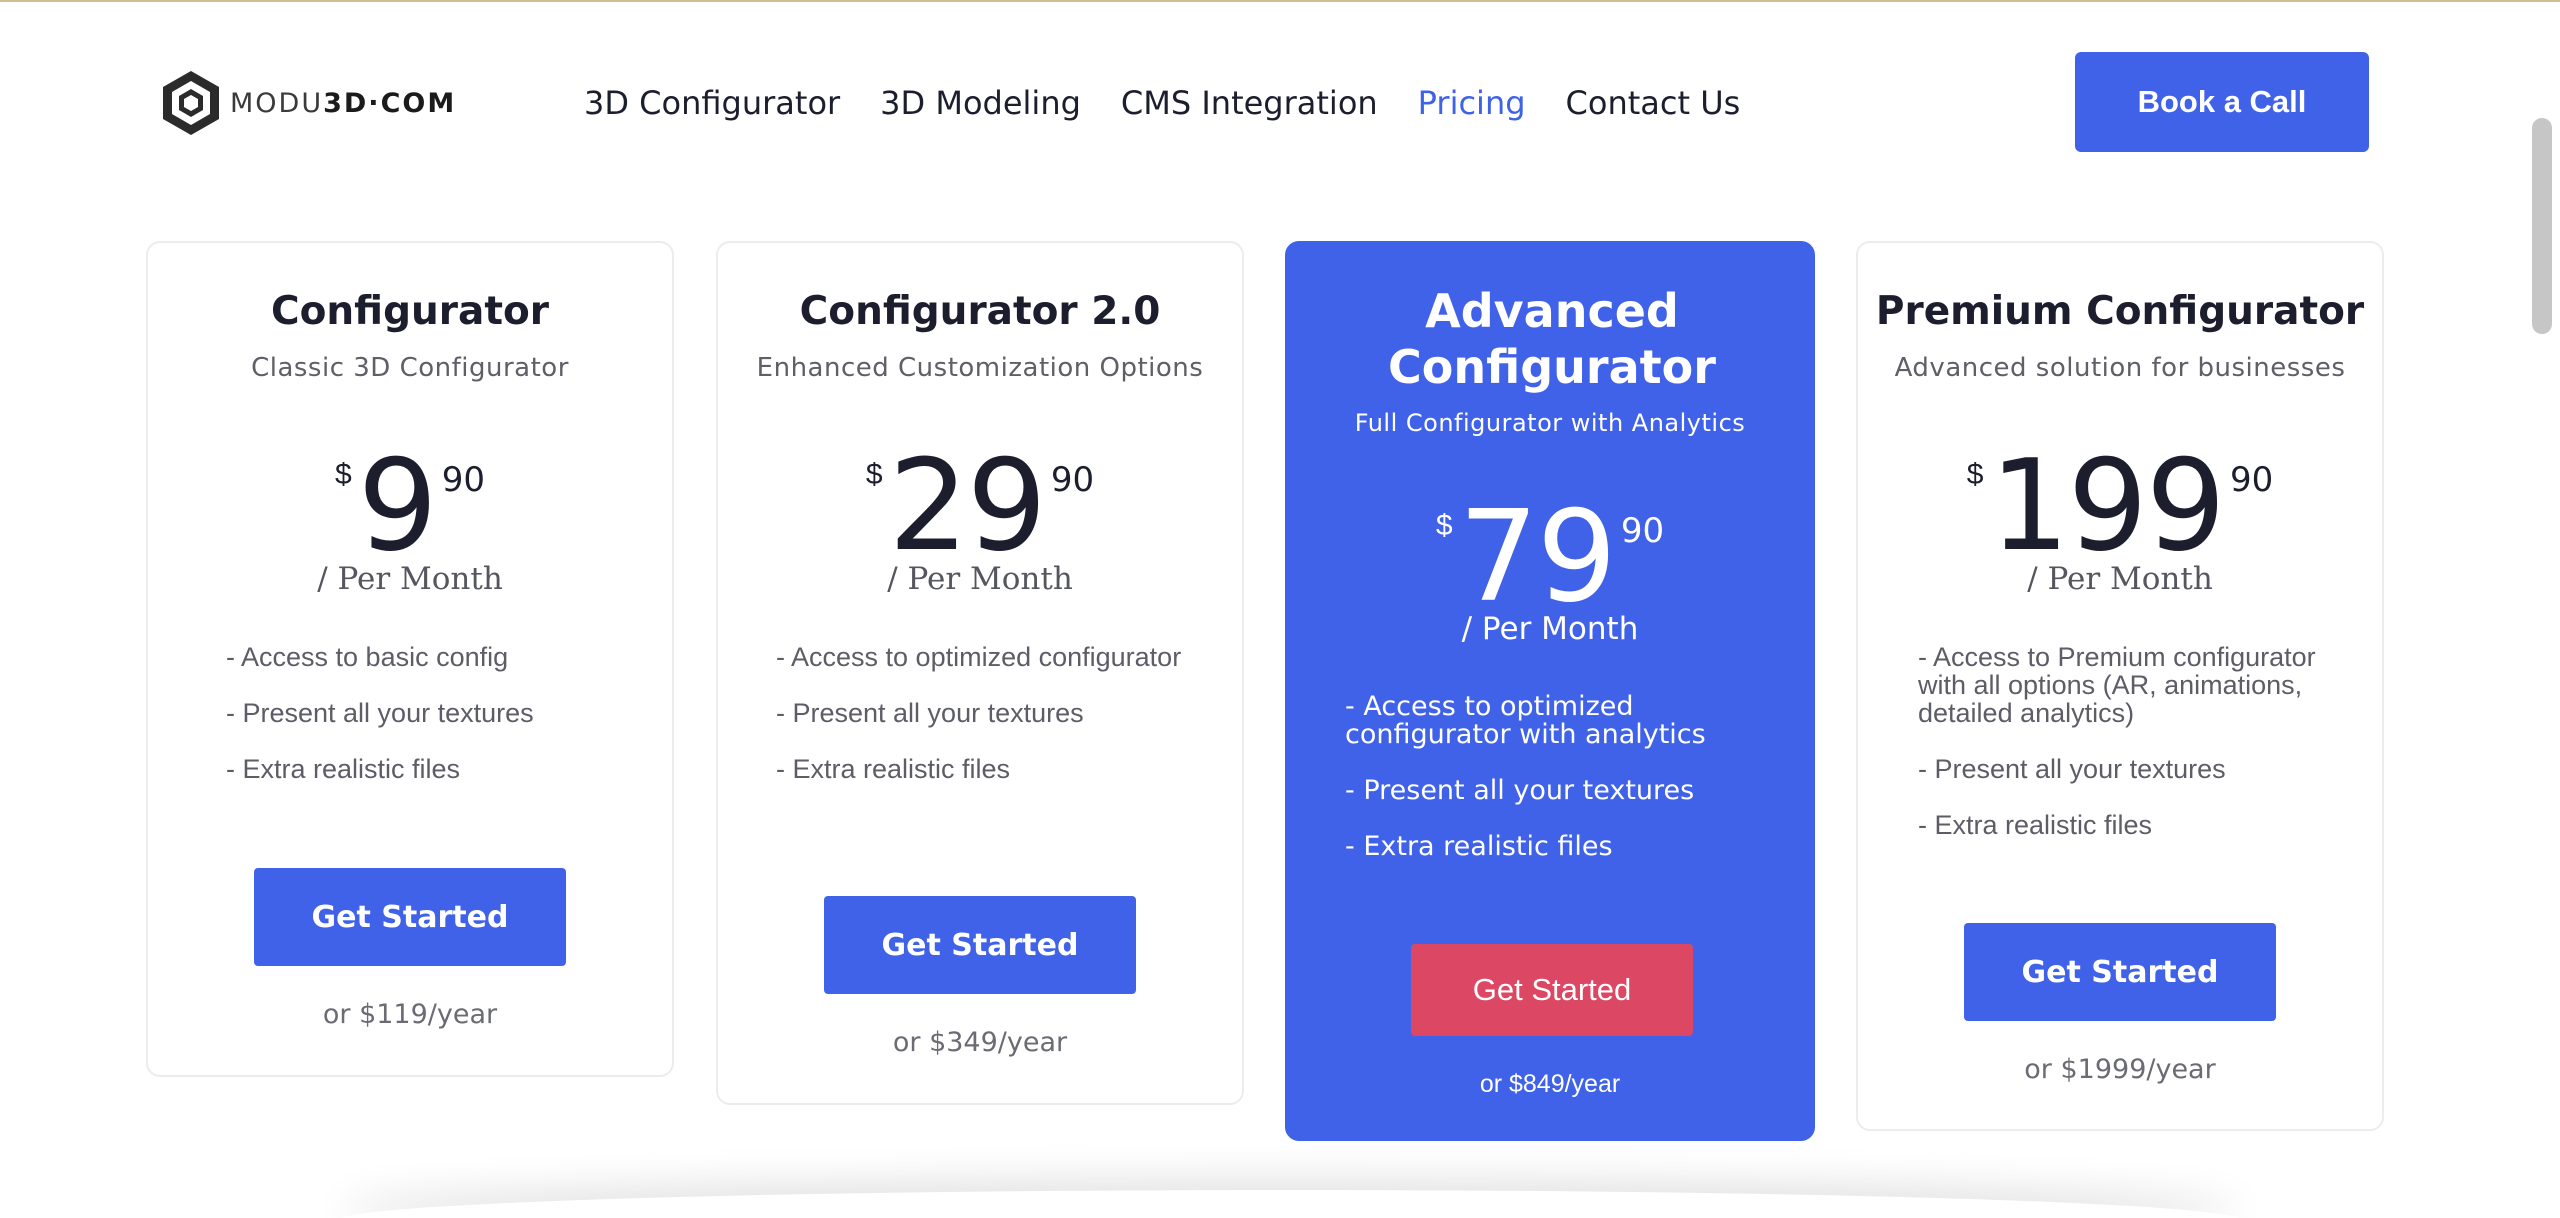 This screenshot has width=2560, height=1218. What do you see at coordinates (1290, 1204) in the screenshot?
I see `section-shadow` at bounding box center [1290, 1204].